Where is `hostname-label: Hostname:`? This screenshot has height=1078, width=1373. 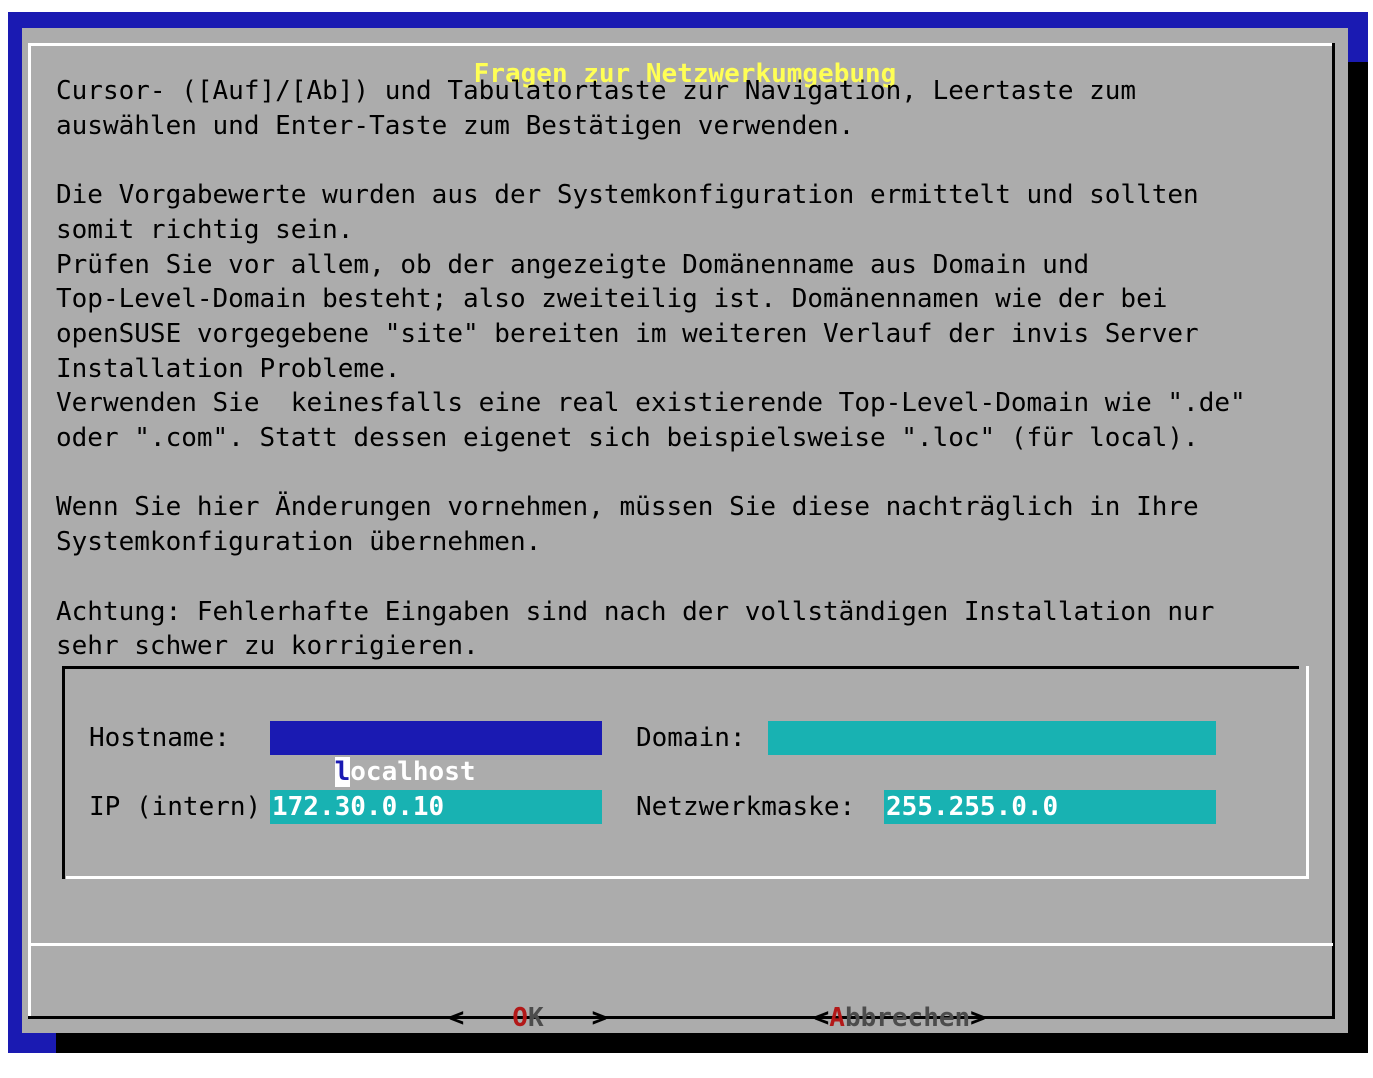
hostname-label: Hostname: is located at coordinates (159, 738).